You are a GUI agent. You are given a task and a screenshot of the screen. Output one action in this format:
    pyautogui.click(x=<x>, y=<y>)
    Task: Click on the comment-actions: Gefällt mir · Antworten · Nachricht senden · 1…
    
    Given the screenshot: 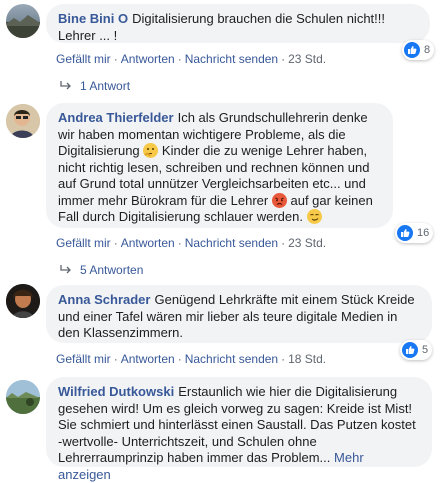 What is the action you would take?
    pyautogui.click(x=191, y=359)
    